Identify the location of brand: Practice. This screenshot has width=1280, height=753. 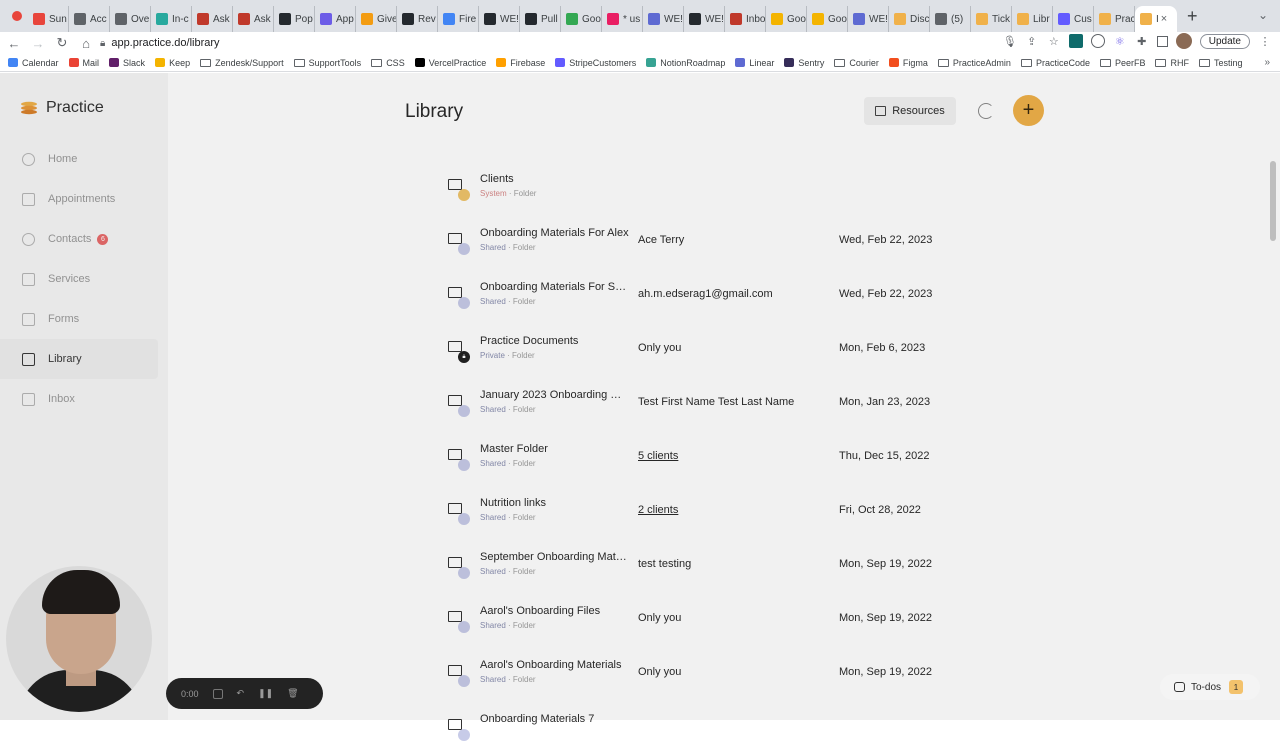
(62, 108).